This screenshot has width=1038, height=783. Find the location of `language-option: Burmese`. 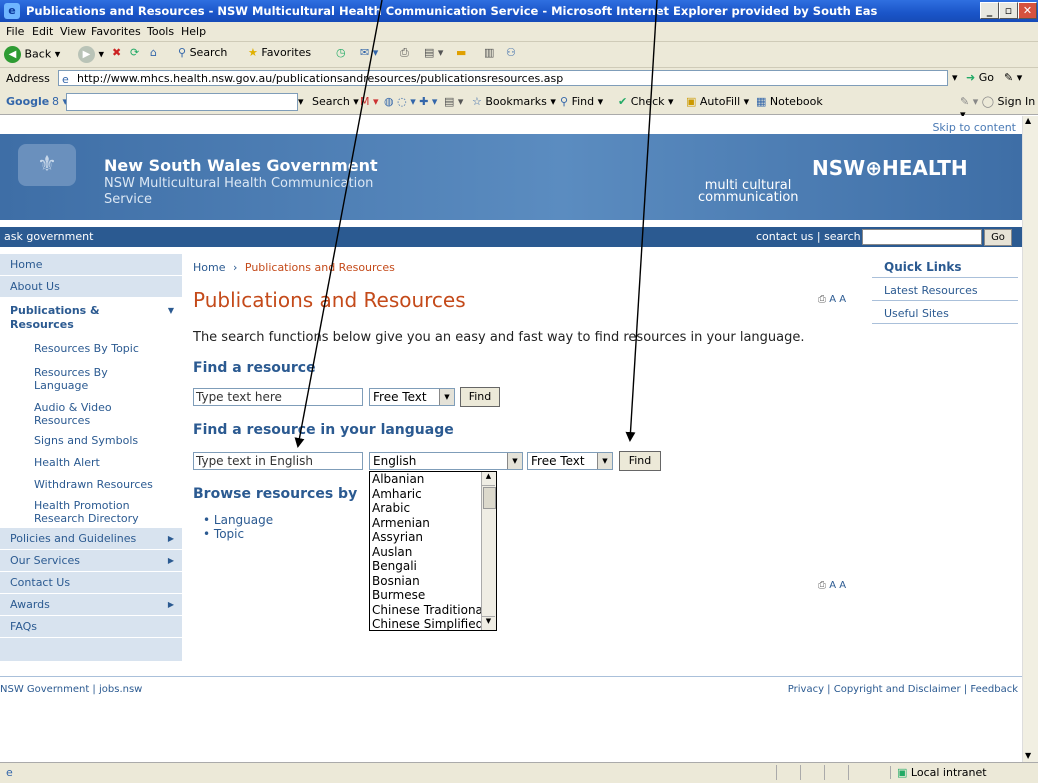

language-option: Burmese is located at coordinates (433, 595).